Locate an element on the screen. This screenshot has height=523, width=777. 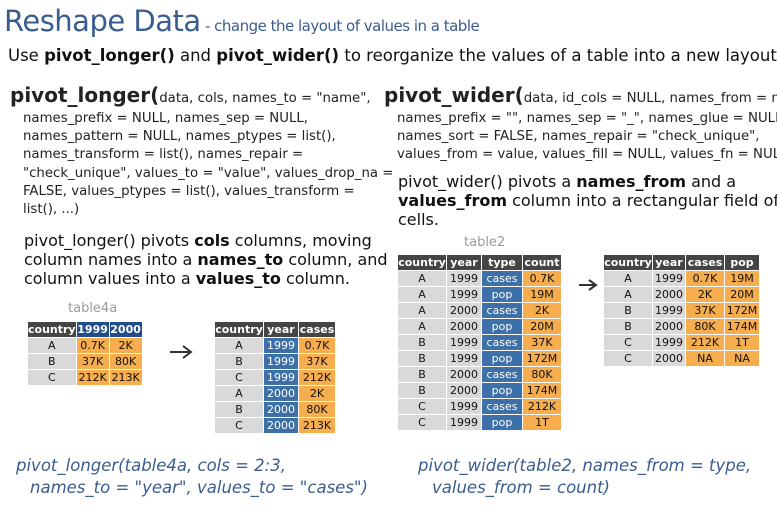
table-row: B 2000 80K is located at coordinates (275, 409).